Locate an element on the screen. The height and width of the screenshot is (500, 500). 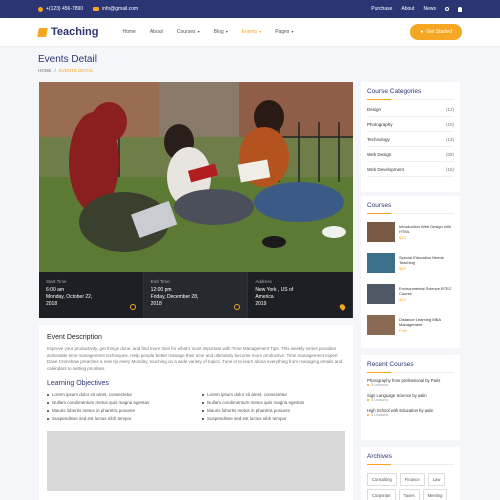
category-item: Web Design (09) is located at coordinates (410, 154).